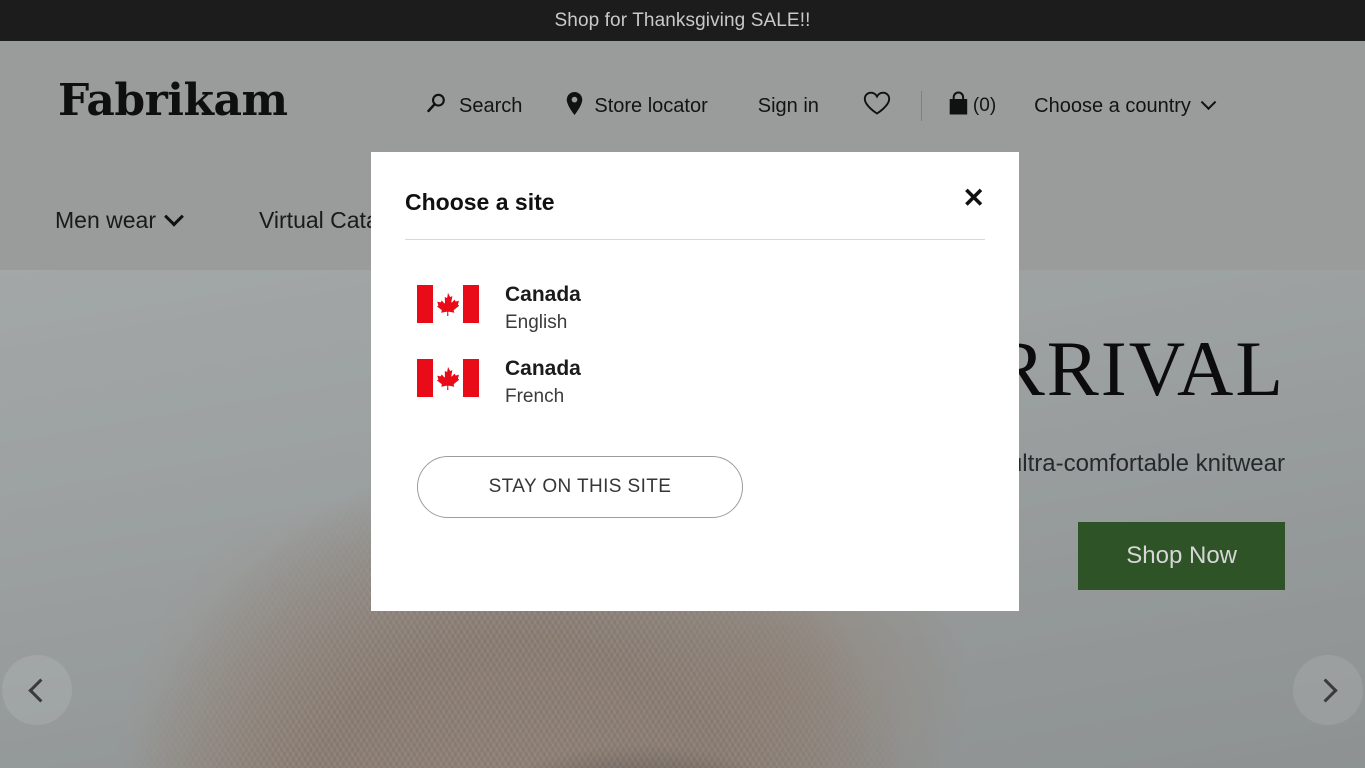 The image size is (1365, 768). Describe the element at coordinates (574, 106) in the screenshot. I see `map-pin-icon` at that location.